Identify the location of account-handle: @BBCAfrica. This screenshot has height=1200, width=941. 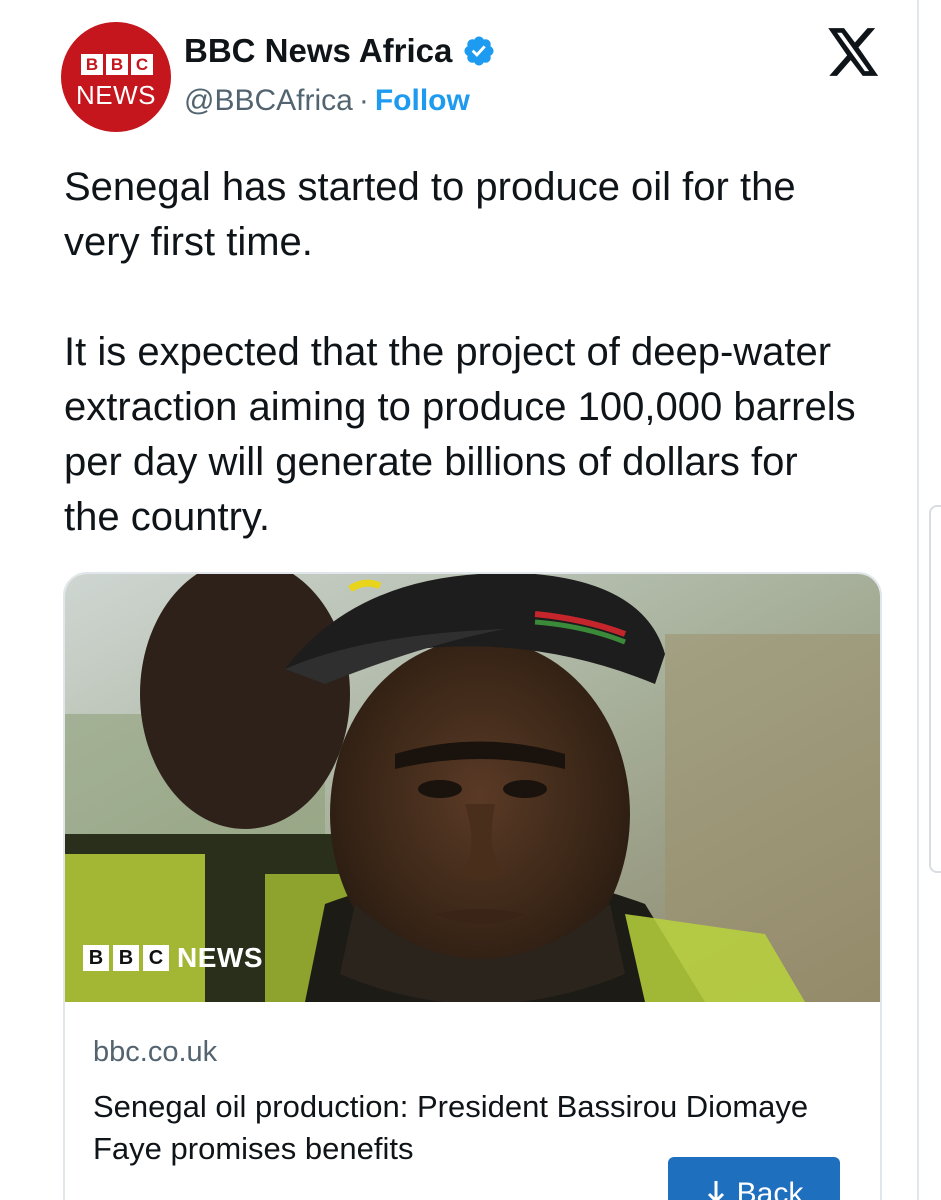
(268, 101).